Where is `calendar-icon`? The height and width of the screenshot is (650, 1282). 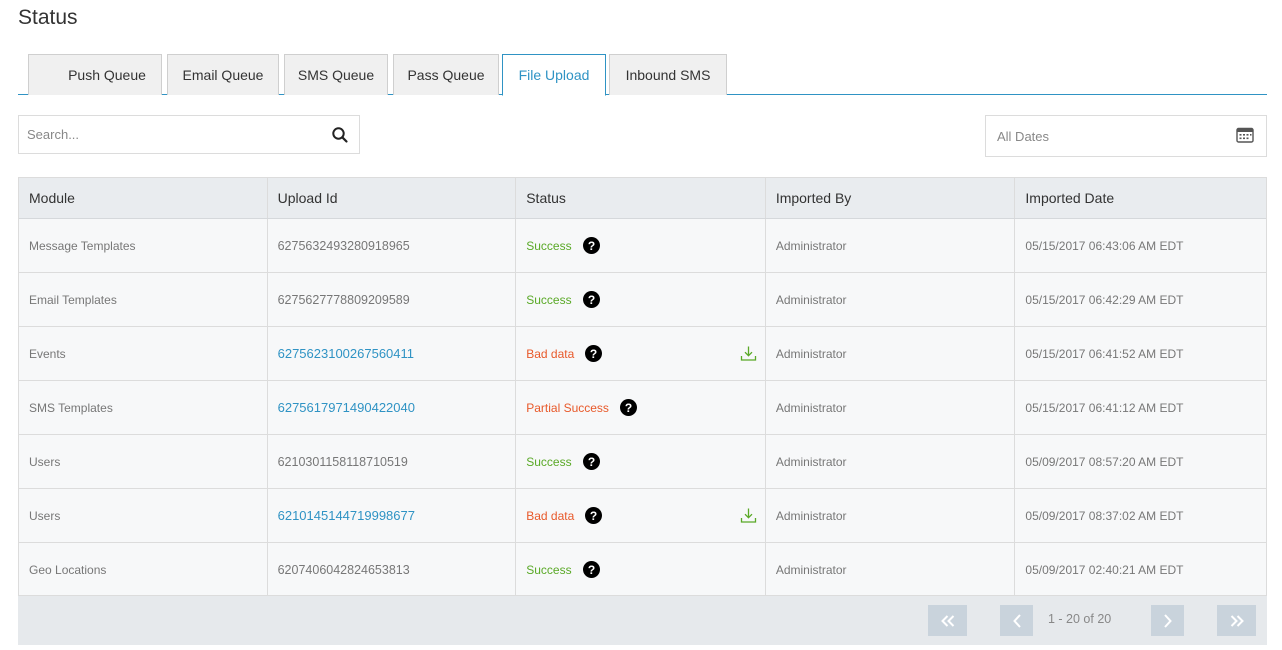 calendar-icon is located at coordinates (1245, 135).